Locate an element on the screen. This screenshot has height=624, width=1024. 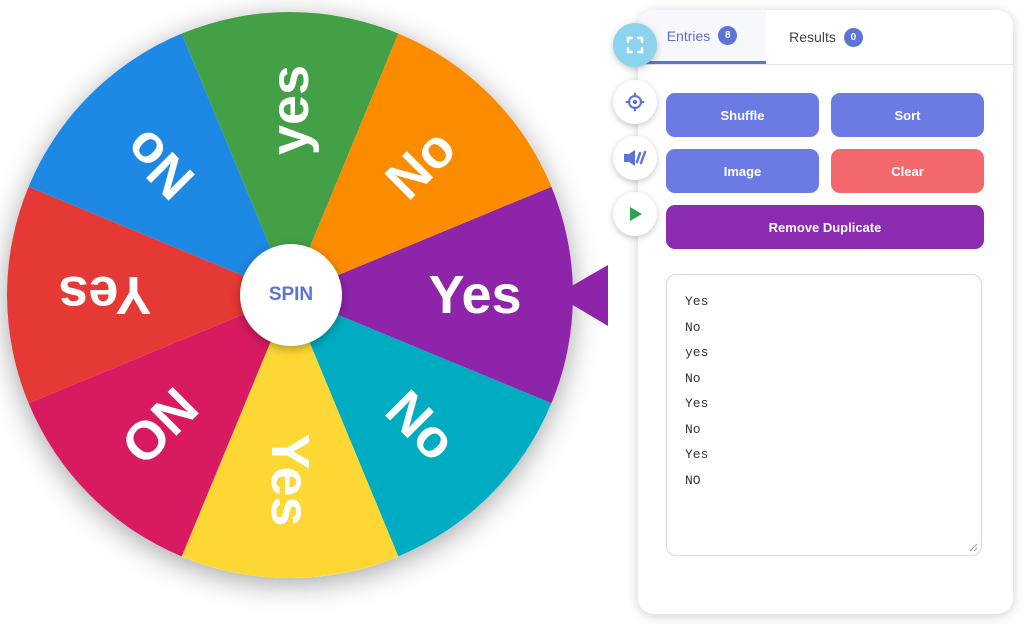
panel-tabs: Entries 8 Results 0 is located at coordinates (825, 37).